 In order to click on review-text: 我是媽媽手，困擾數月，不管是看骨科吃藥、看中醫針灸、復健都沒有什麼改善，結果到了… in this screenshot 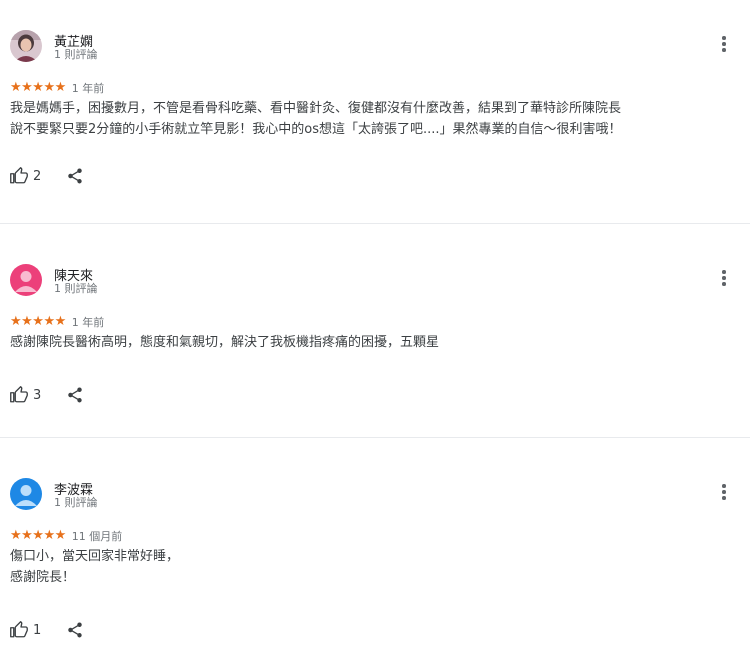, I will do `click(316, 119)`.